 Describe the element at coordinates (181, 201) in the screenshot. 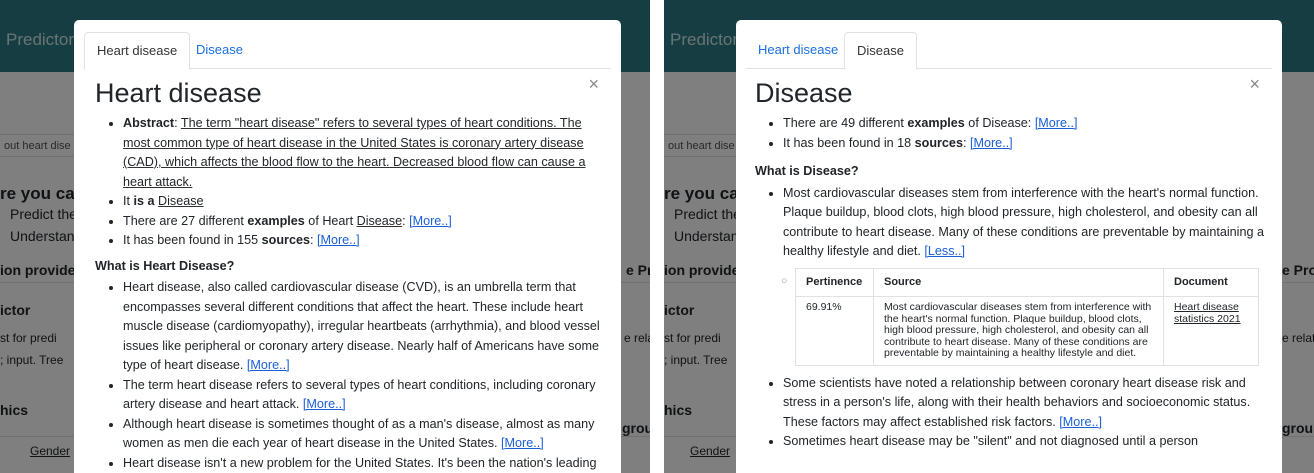

I see `is-a-link: Disease` at that location.